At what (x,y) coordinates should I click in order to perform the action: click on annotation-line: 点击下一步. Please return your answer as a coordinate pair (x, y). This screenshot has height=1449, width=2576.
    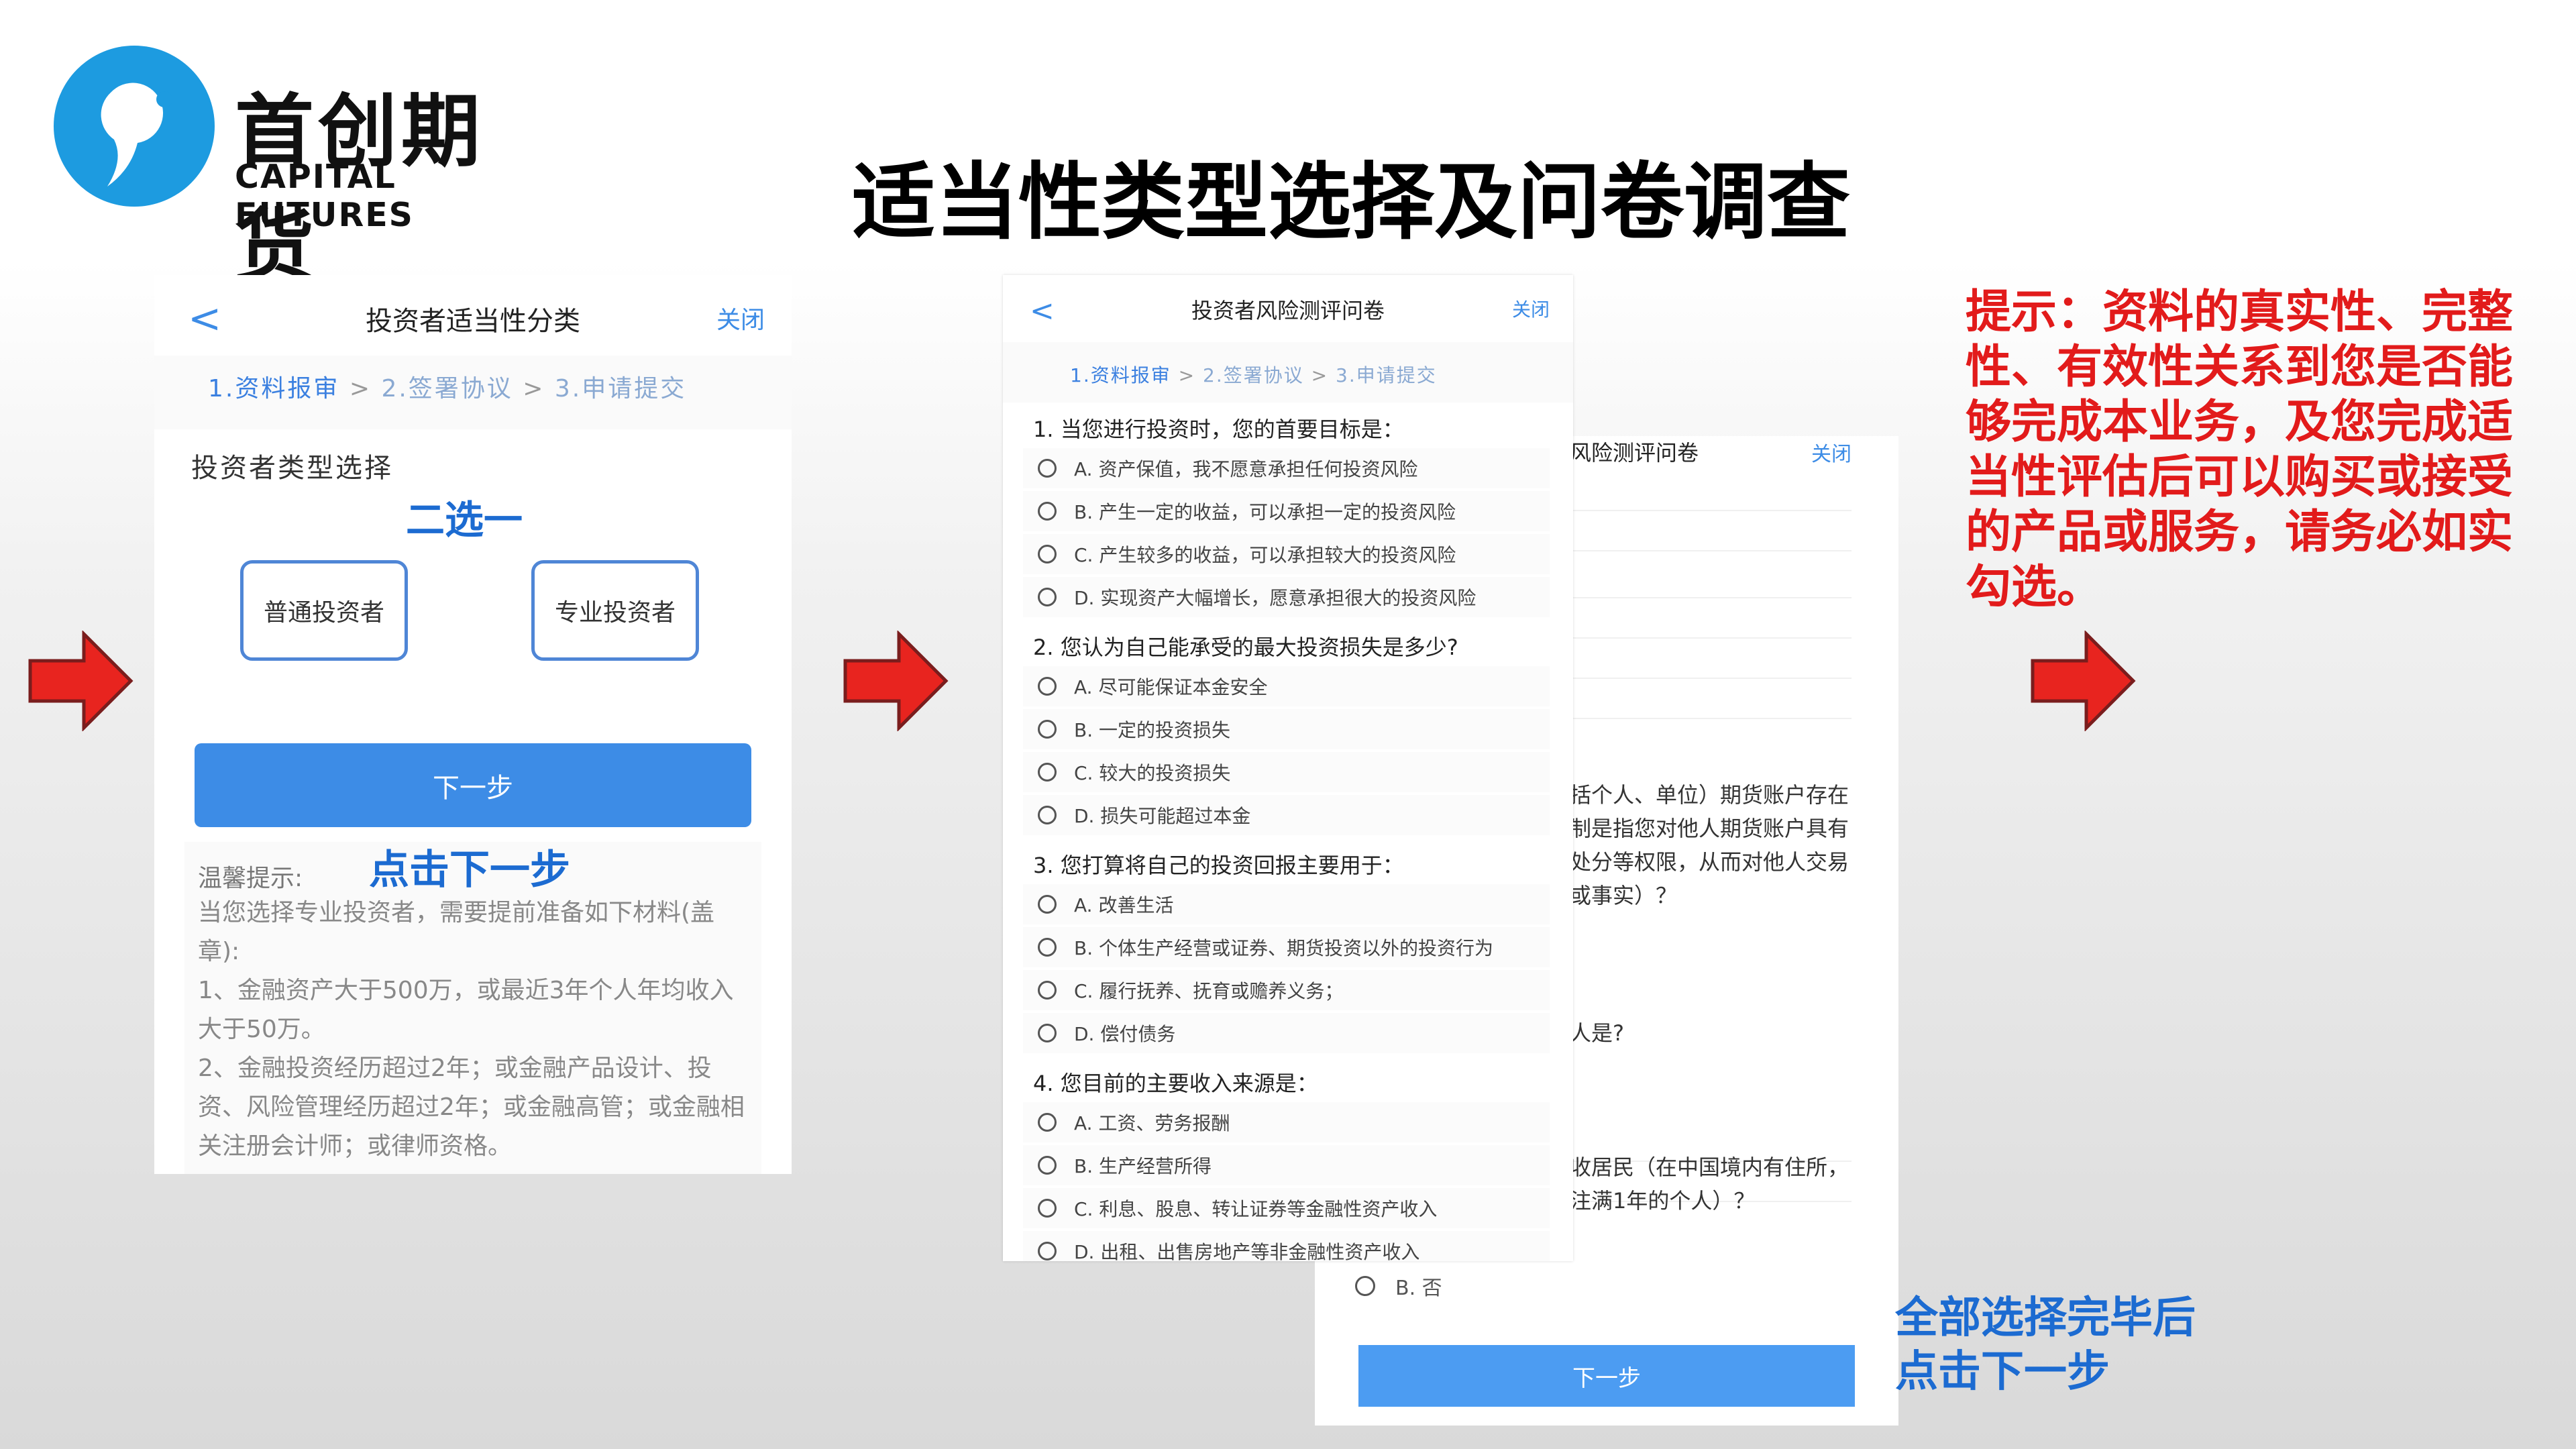
    Looking at the image, I should click on (2002, 1372).